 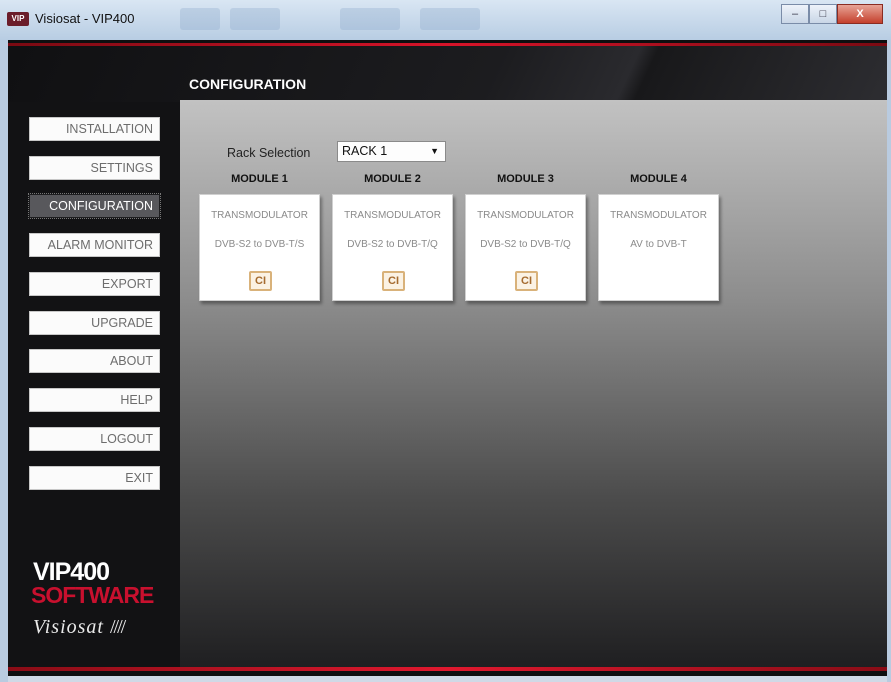 I want to click on header-bar, so click(x=447, y=74).